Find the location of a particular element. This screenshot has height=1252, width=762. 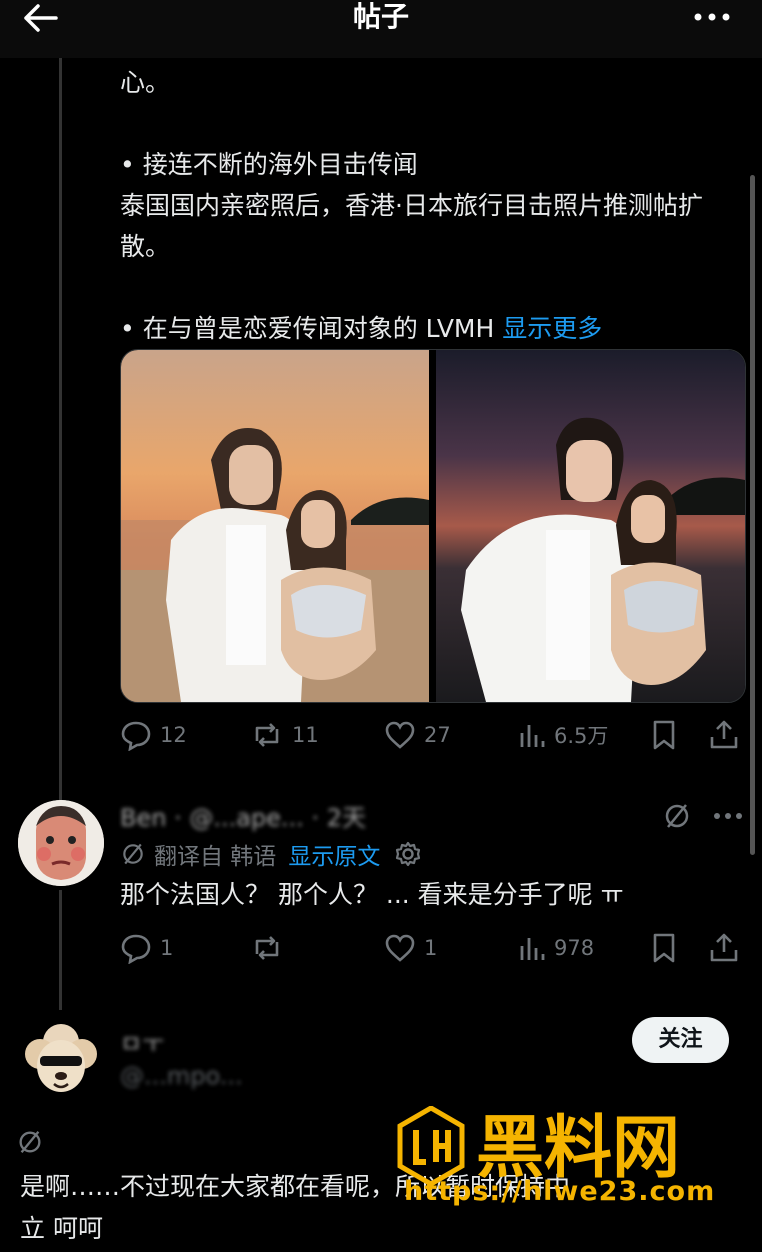

top-bar: 帖子 is located at coordinates (381, 29).